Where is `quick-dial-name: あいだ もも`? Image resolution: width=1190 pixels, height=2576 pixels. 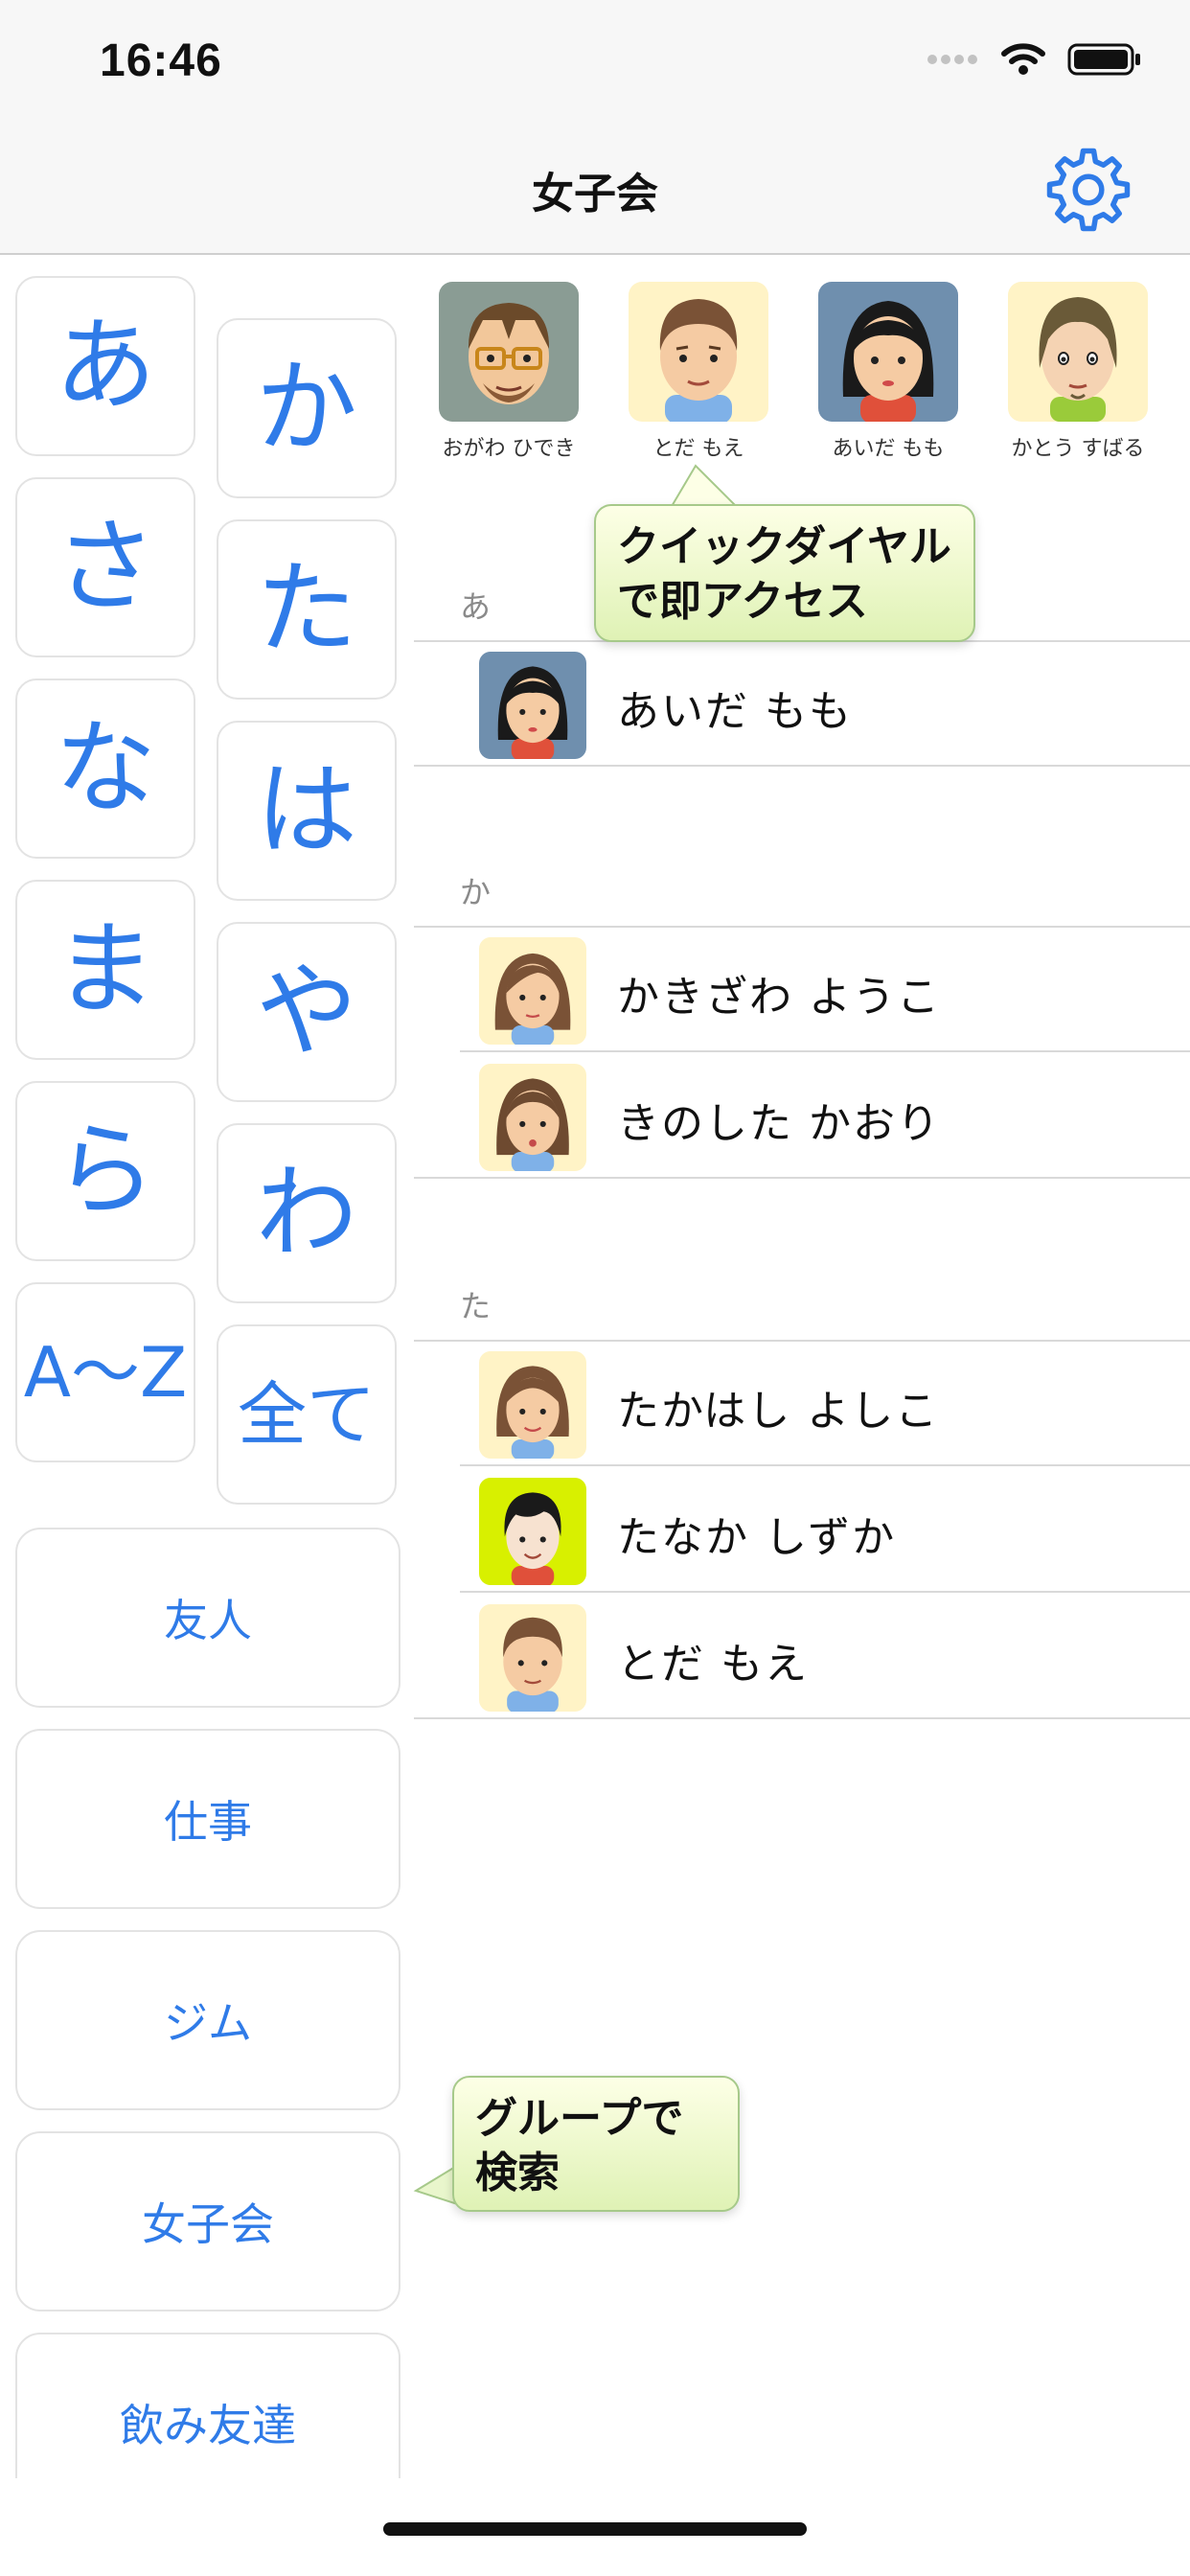 quick-dial-name: あいだ もも is located at coordinates (889, 449).